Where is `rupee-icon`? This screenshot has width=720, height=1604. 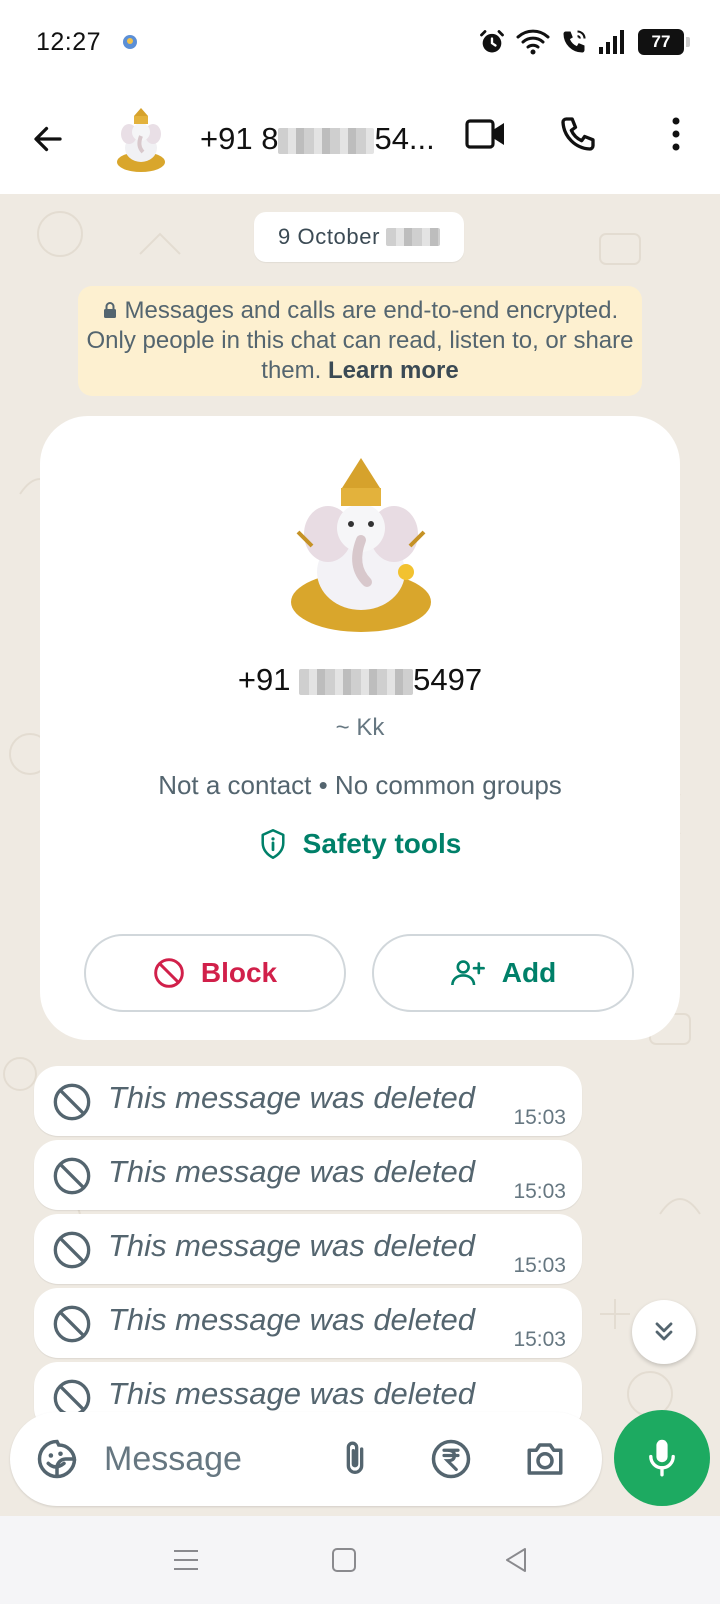
rupee-icon is located at coordinates (451, 1459).